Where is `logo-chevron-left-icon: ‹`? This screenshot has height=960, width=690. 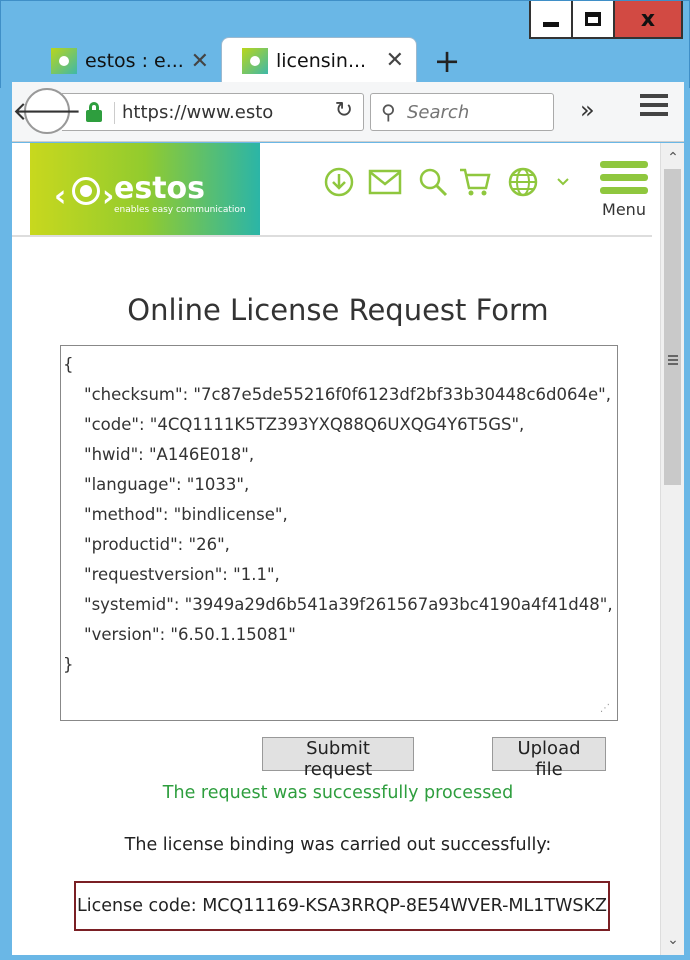 logo-chevron-left-icon: ‹ is located at coordinates (60, 196).